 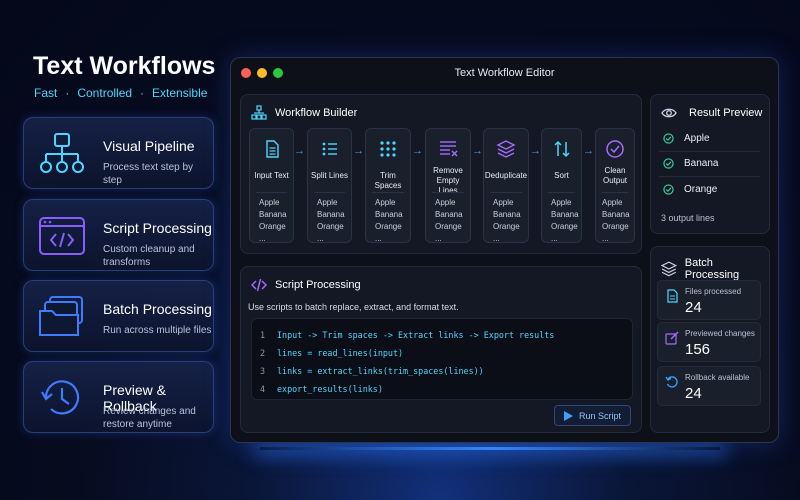 What do you see at coordinates (157, 228) in the screenshot?
I see `feature-title: Script Processing` at bounding box center [157, 228].